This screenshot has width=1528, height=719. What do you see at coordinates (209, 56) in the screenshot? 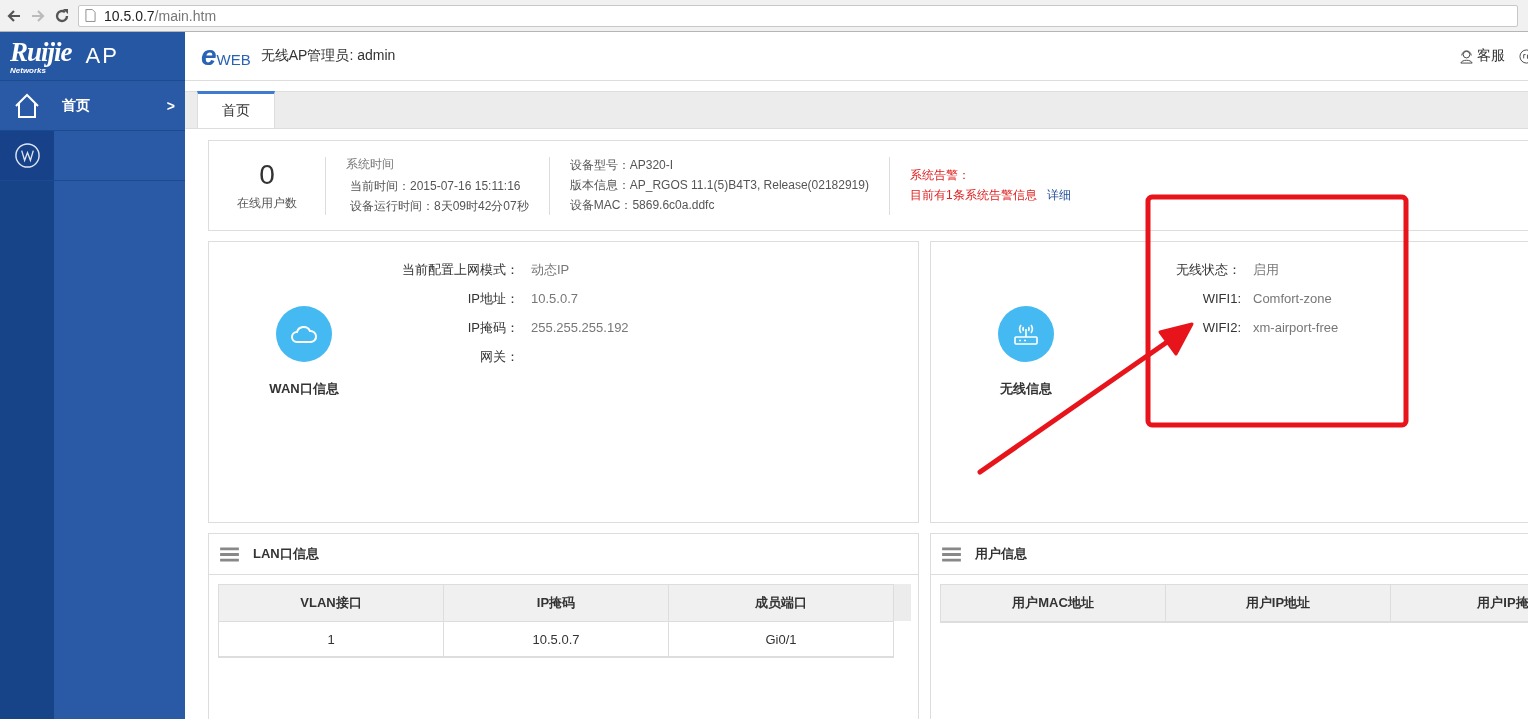
I see `eweb-logo-mark: e` at bounding box center [209, 56].